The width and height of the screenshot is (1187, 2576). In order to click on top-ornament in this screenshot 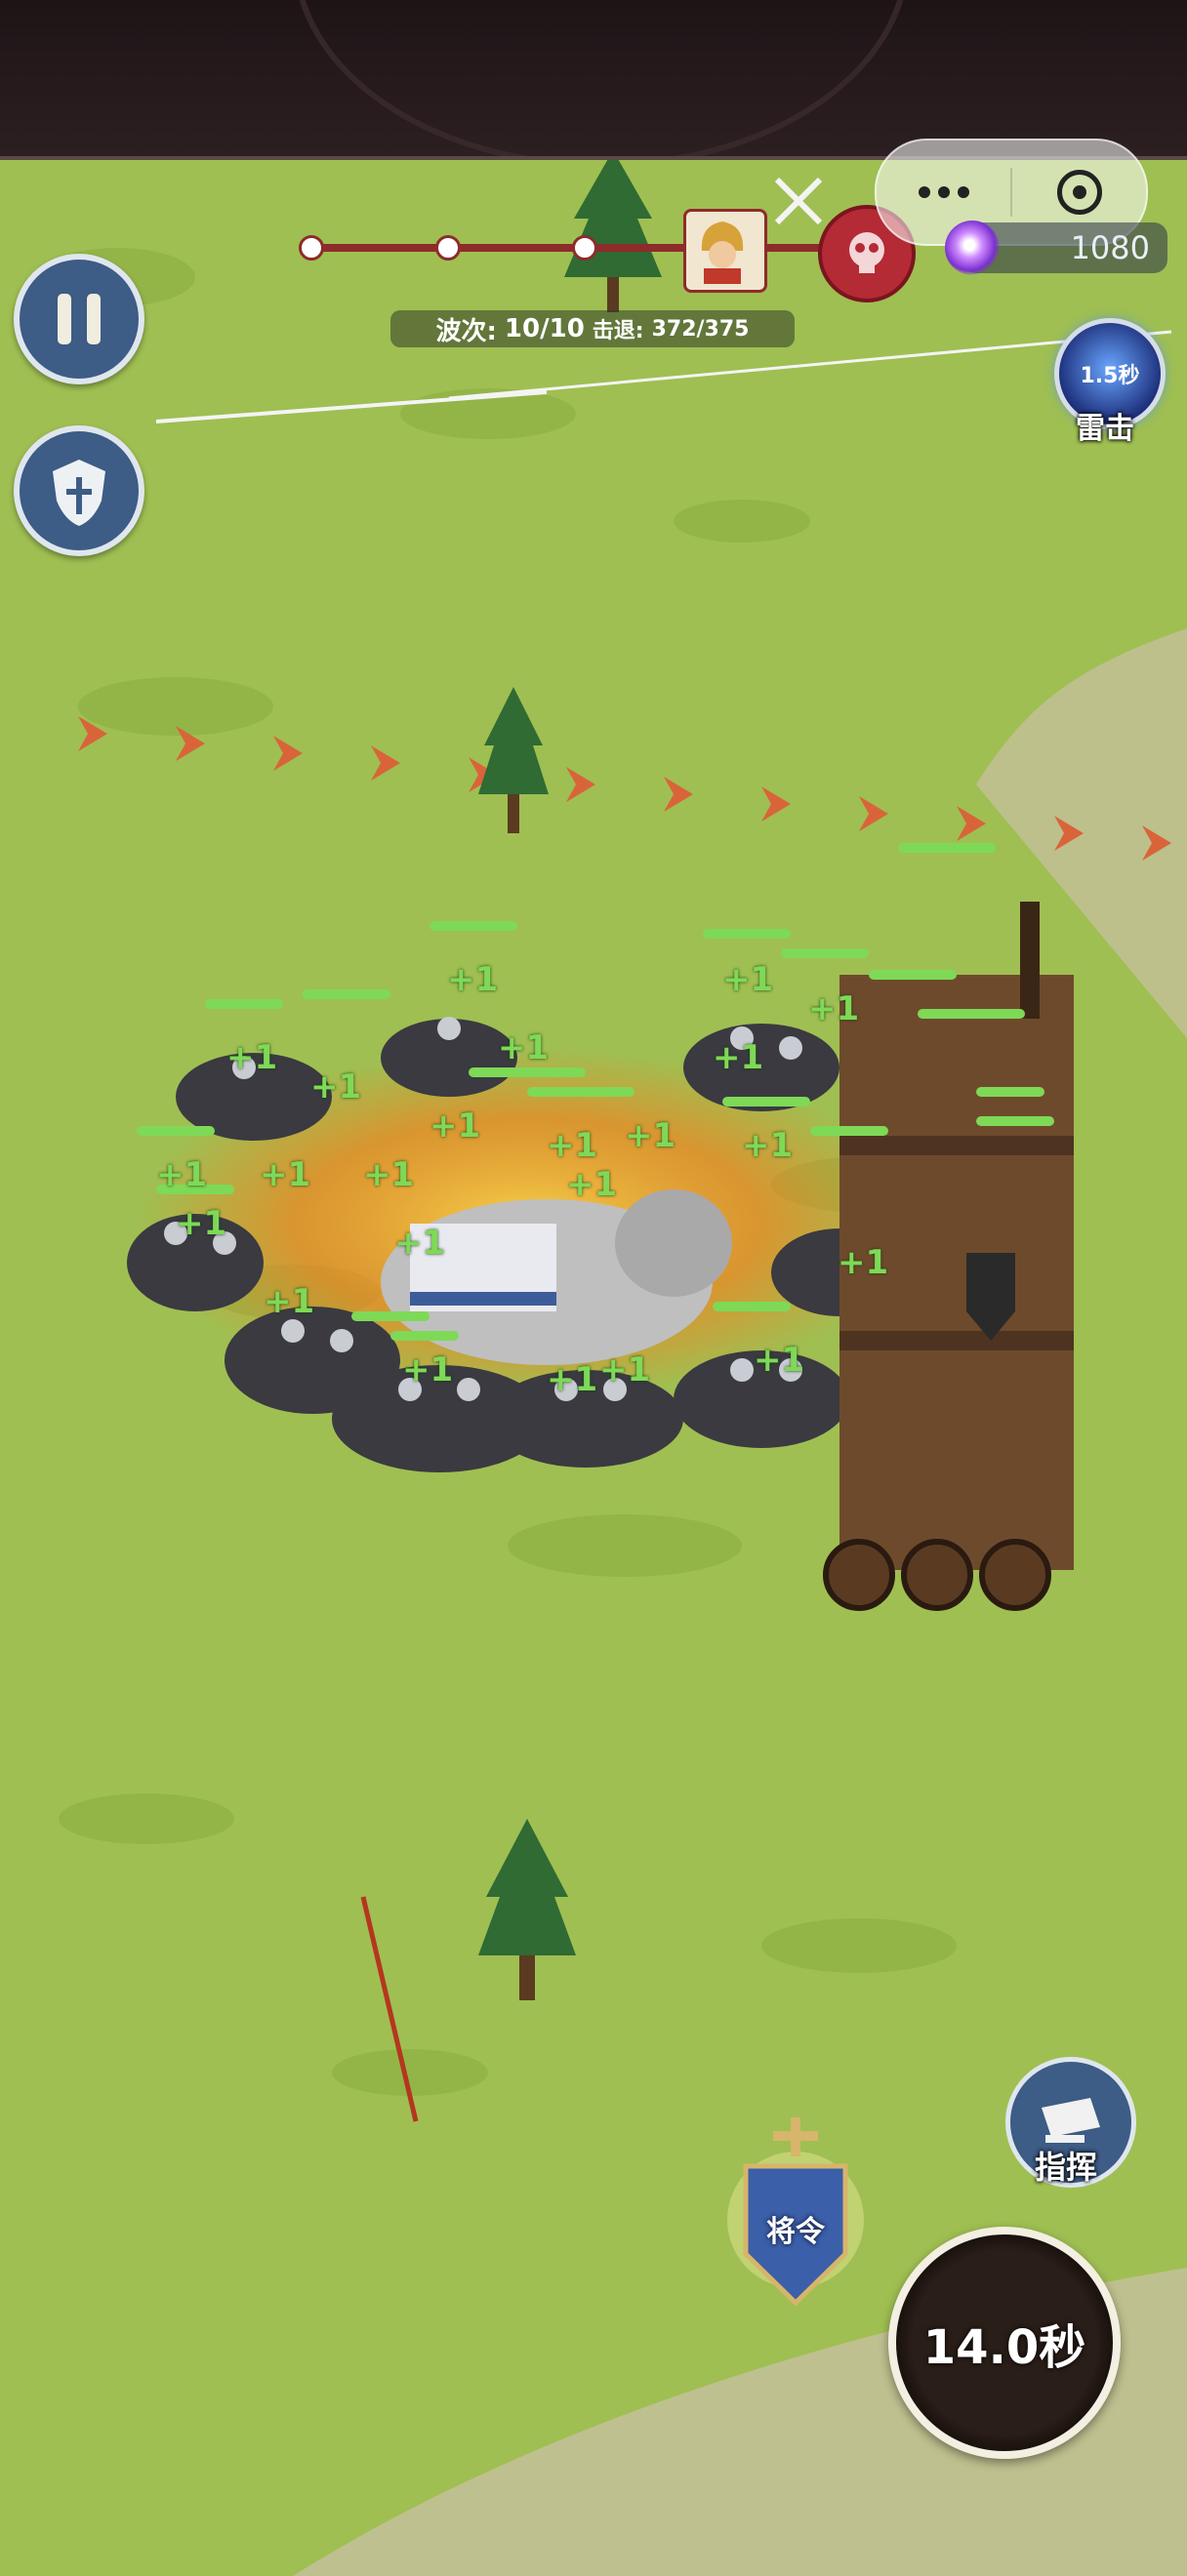, I will do `click(601, 78)`.